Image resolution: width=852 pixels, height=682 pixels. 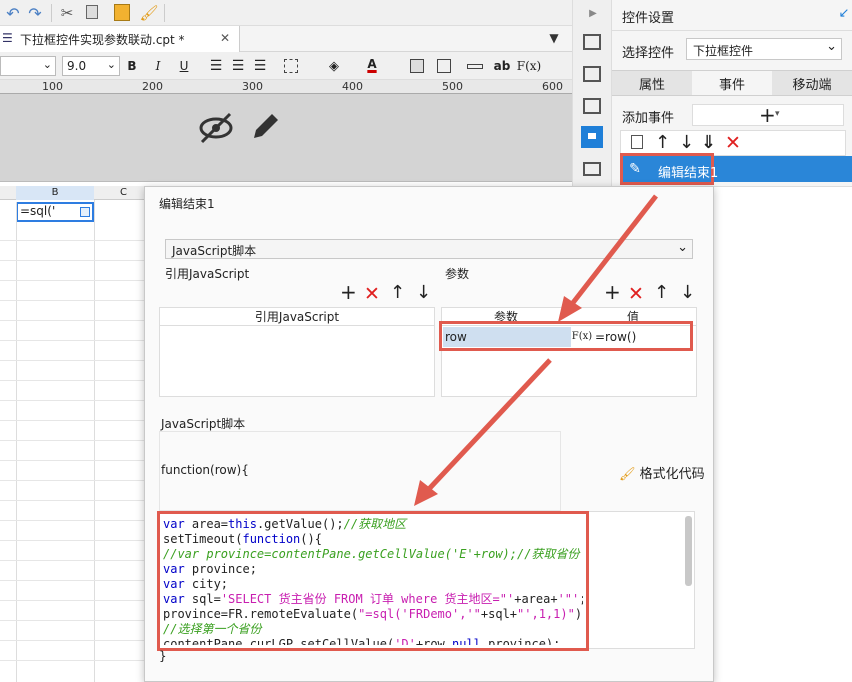 What do you see at coordinates (570, 309) in the screenshot?
I see `arrow-head` at bounding box center [570, 309].